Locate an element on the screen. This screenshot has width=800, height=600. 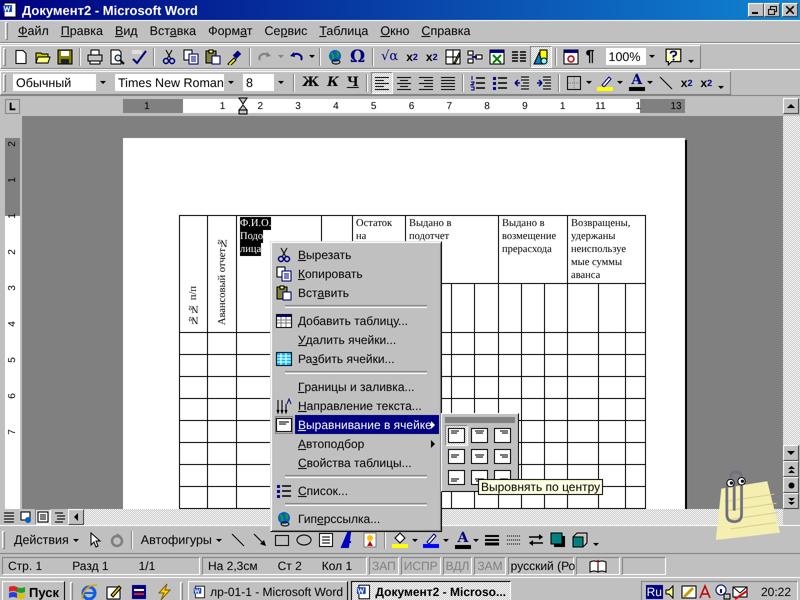
menu-item: Сервис is located at coordinates (286, 31).